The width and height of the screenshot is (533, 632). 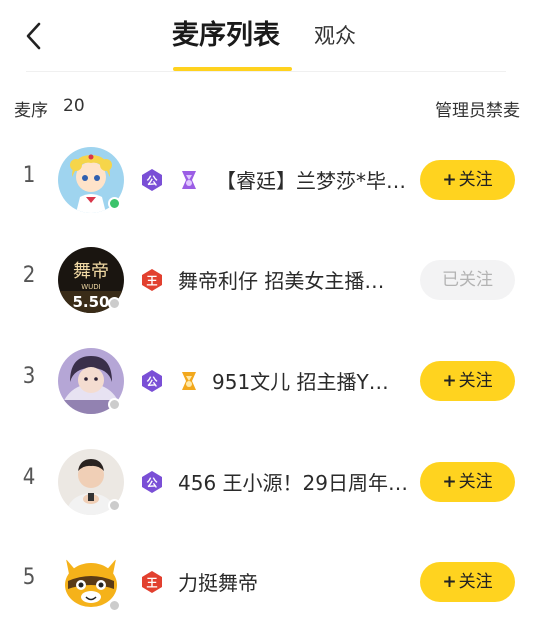 What do you see at coordinates (226, 36) in the screenshot?
I see `tab-mic-queue: 麦序列表` at bounding box center [226, 36].